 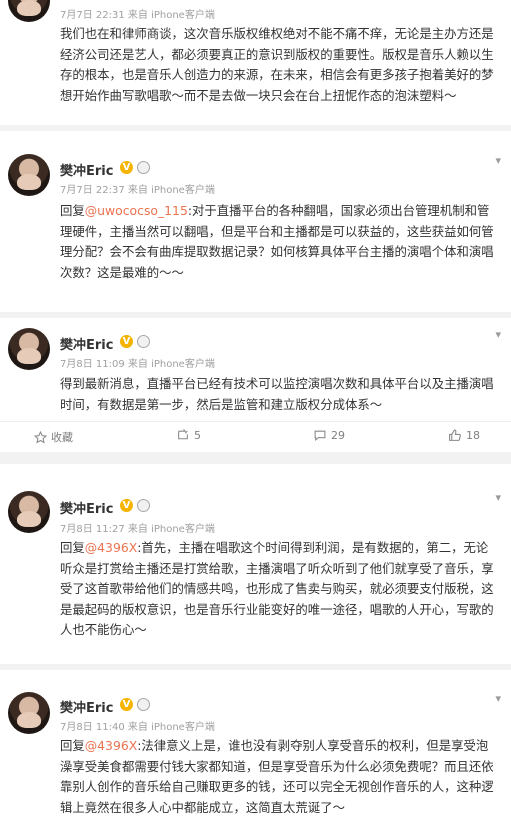 I want to click on comment-icon, so click(x=320, y=435).